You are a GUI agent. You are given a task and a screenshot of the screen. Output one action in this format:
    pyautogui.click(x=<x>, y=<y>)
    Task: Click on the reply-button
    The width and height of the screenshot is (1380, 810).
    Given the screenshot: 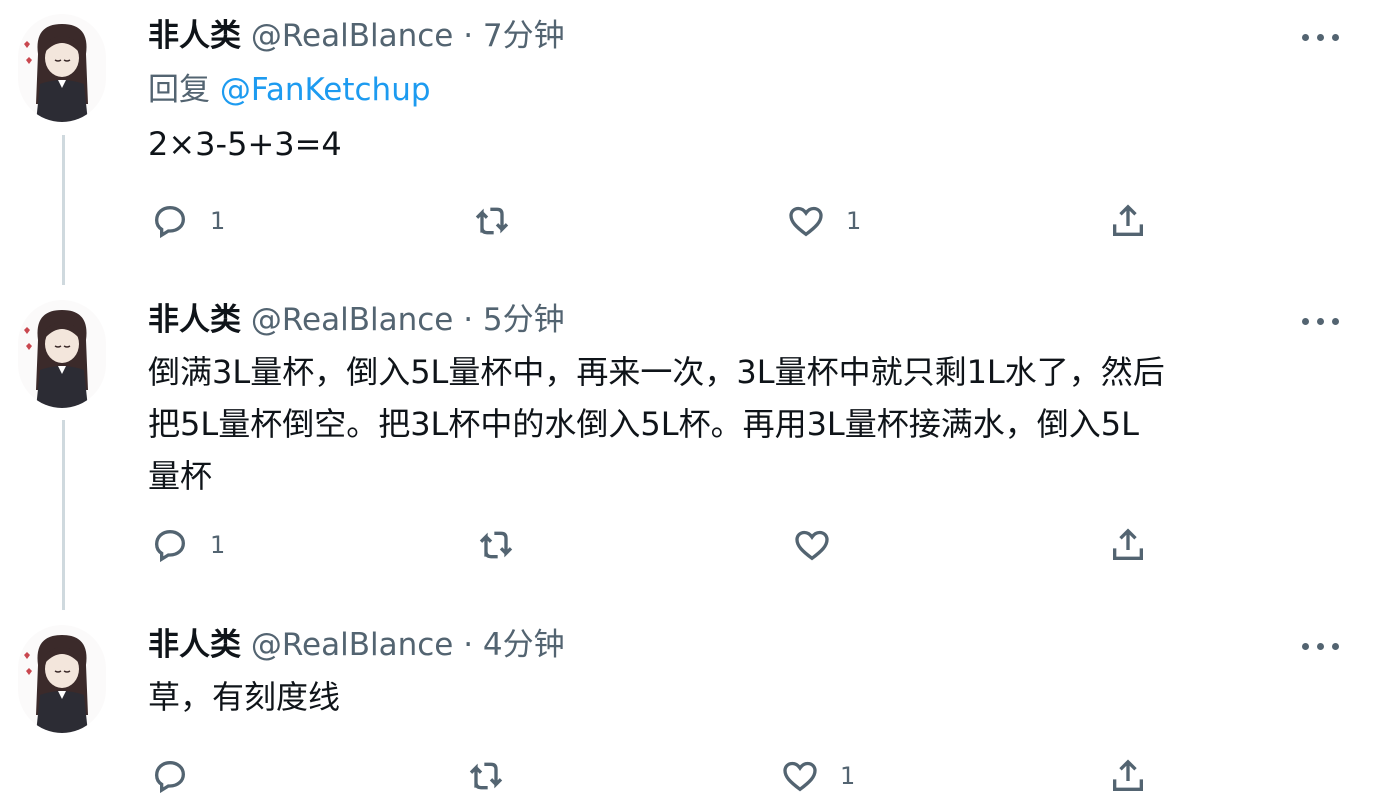 What is the action you would take?
    pyautogui.click(x=180, y=776)
    